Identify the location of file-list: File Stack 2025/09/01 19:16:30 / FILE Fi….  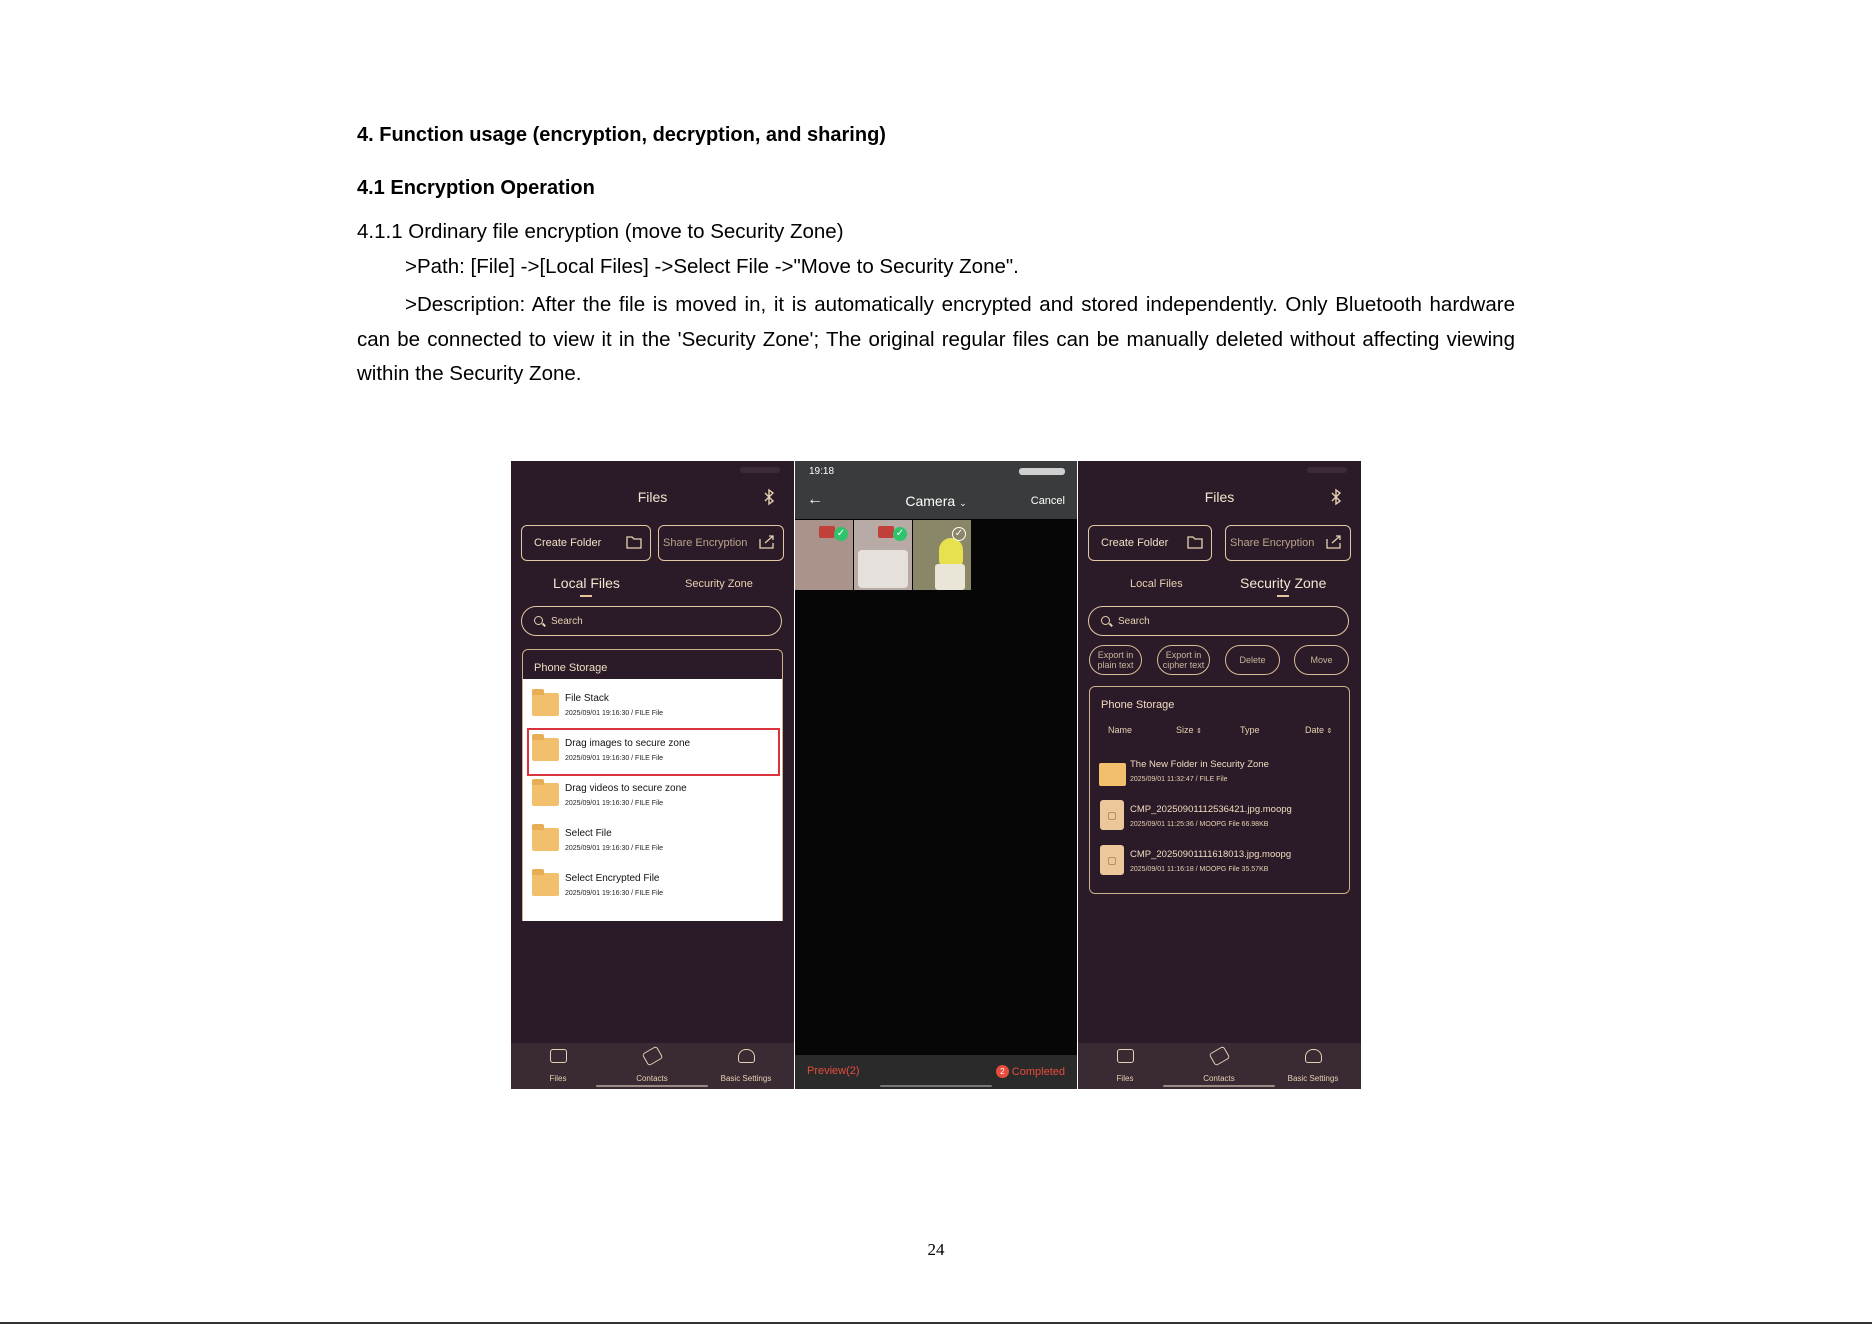
(652, 800).